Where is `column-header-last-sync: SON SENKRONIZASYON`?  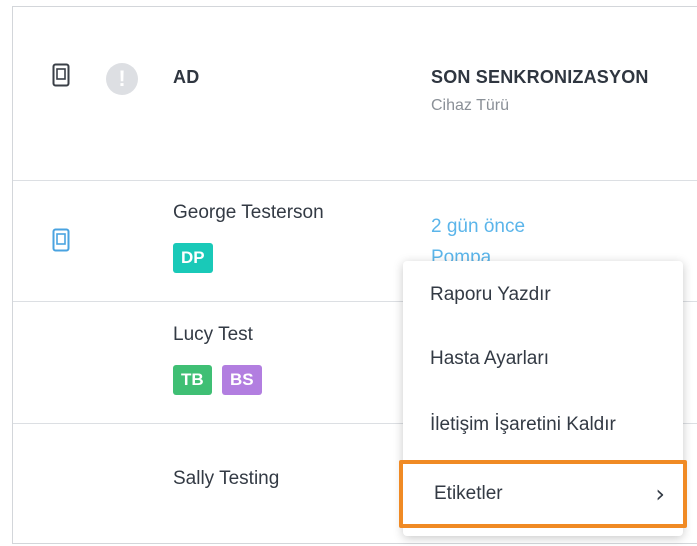
column-header-last-sync: SON SENKRONIZASYON is located at coordinates (540, 77).